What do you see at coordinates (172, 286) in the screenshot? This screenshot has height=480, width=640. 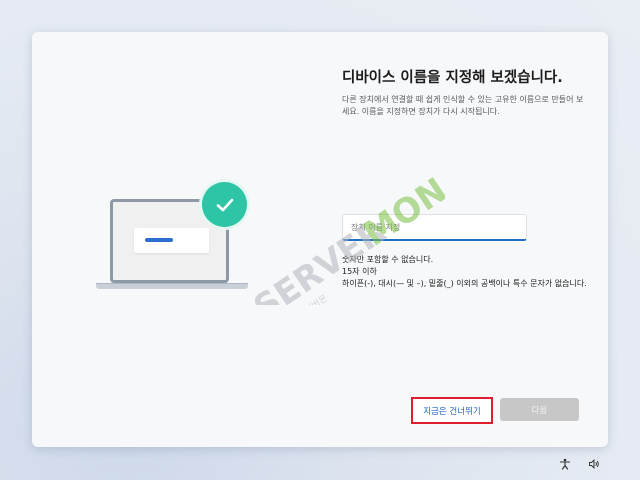 I see `laptop-illustration-base` at bounding box center [172, 286].